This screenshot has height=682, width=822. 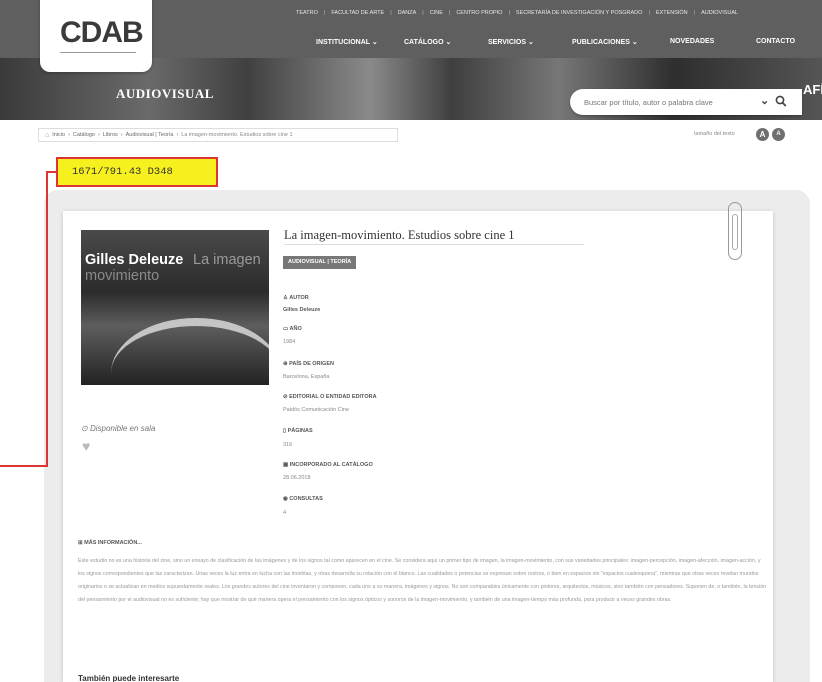 I want to click on availability-status: ⊙ Disponible en sala, so click(x=118, y=428).